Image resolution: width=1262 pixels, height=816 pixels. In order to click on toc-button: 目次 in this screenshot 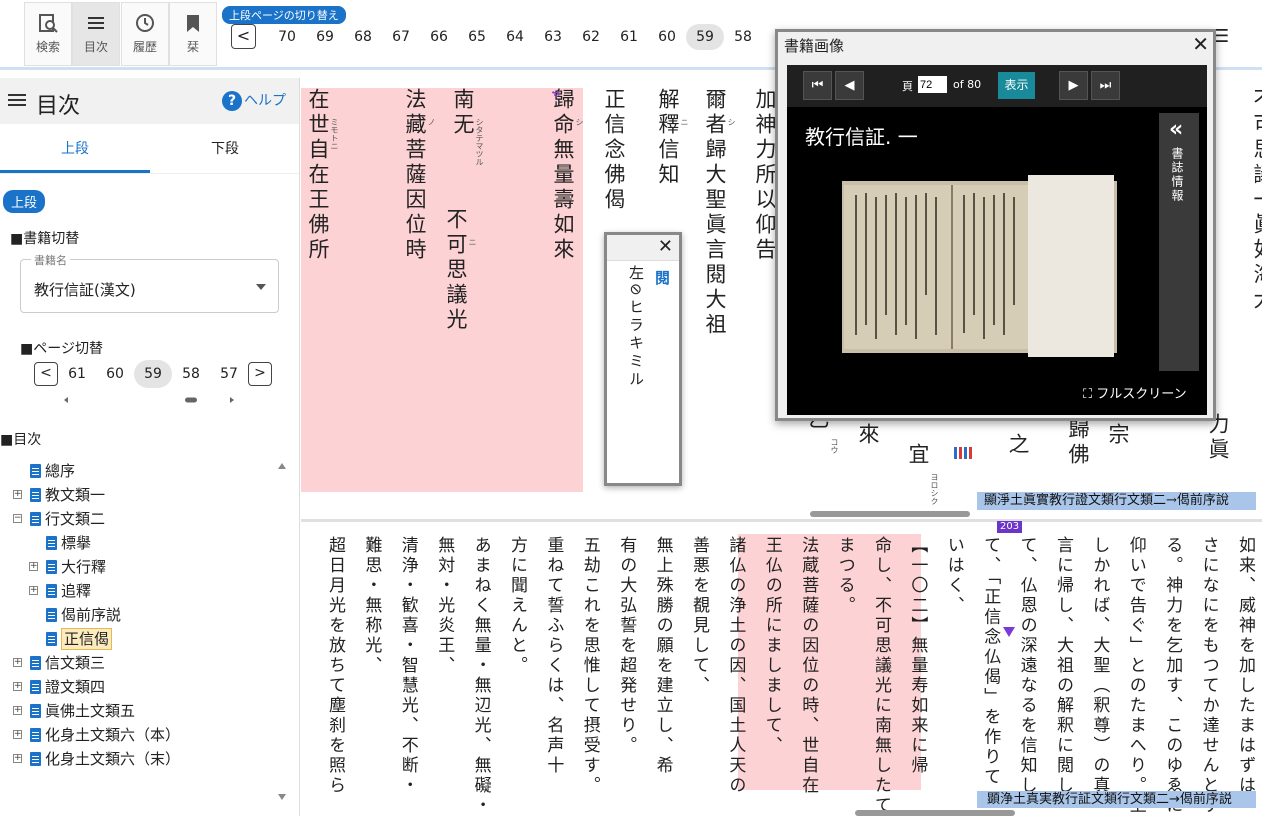, I will do `click(96, 34)`.